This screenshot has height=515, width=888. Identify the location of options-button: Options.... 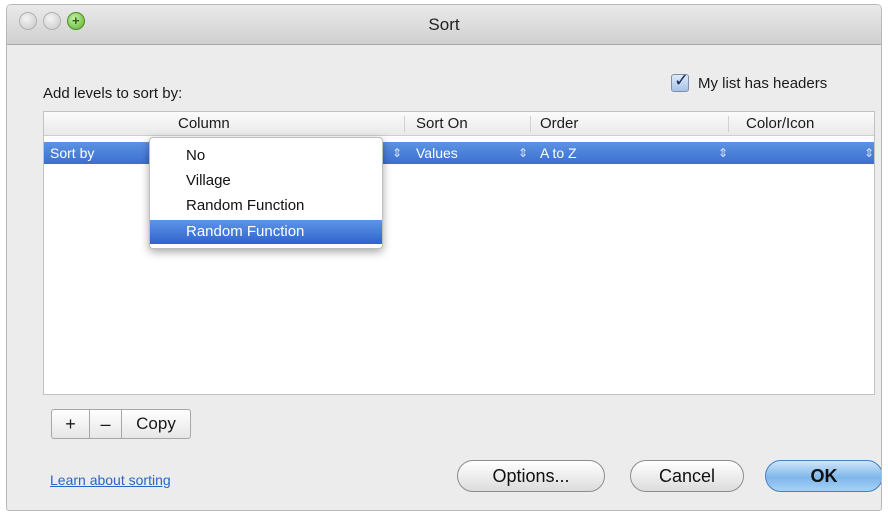
(531, 476).